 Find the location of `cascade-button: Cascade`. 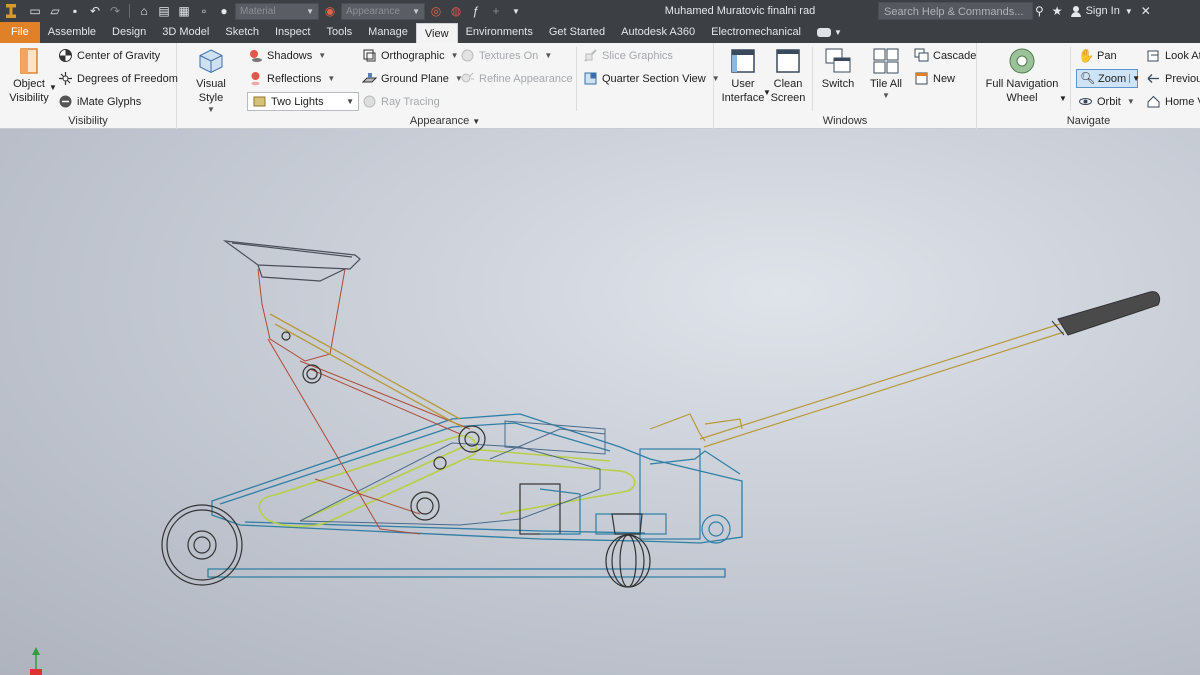

cascade-button: Cascade is located at coordinates (945, 55).